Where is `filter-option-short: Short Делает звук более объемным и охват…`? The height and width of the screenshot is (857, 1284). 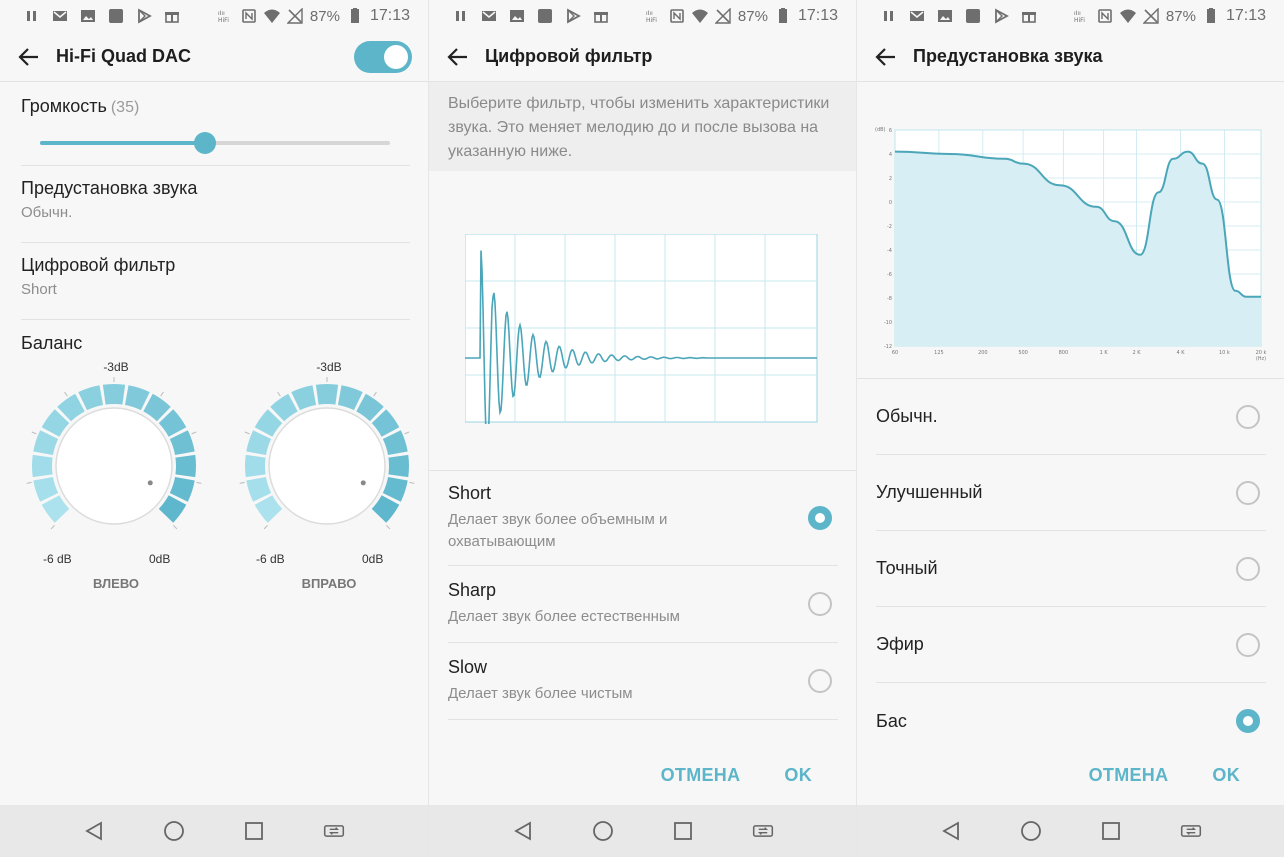
filter-option-short: Short Делает звук более объемным и охват… is located at coordinates (643, 518).